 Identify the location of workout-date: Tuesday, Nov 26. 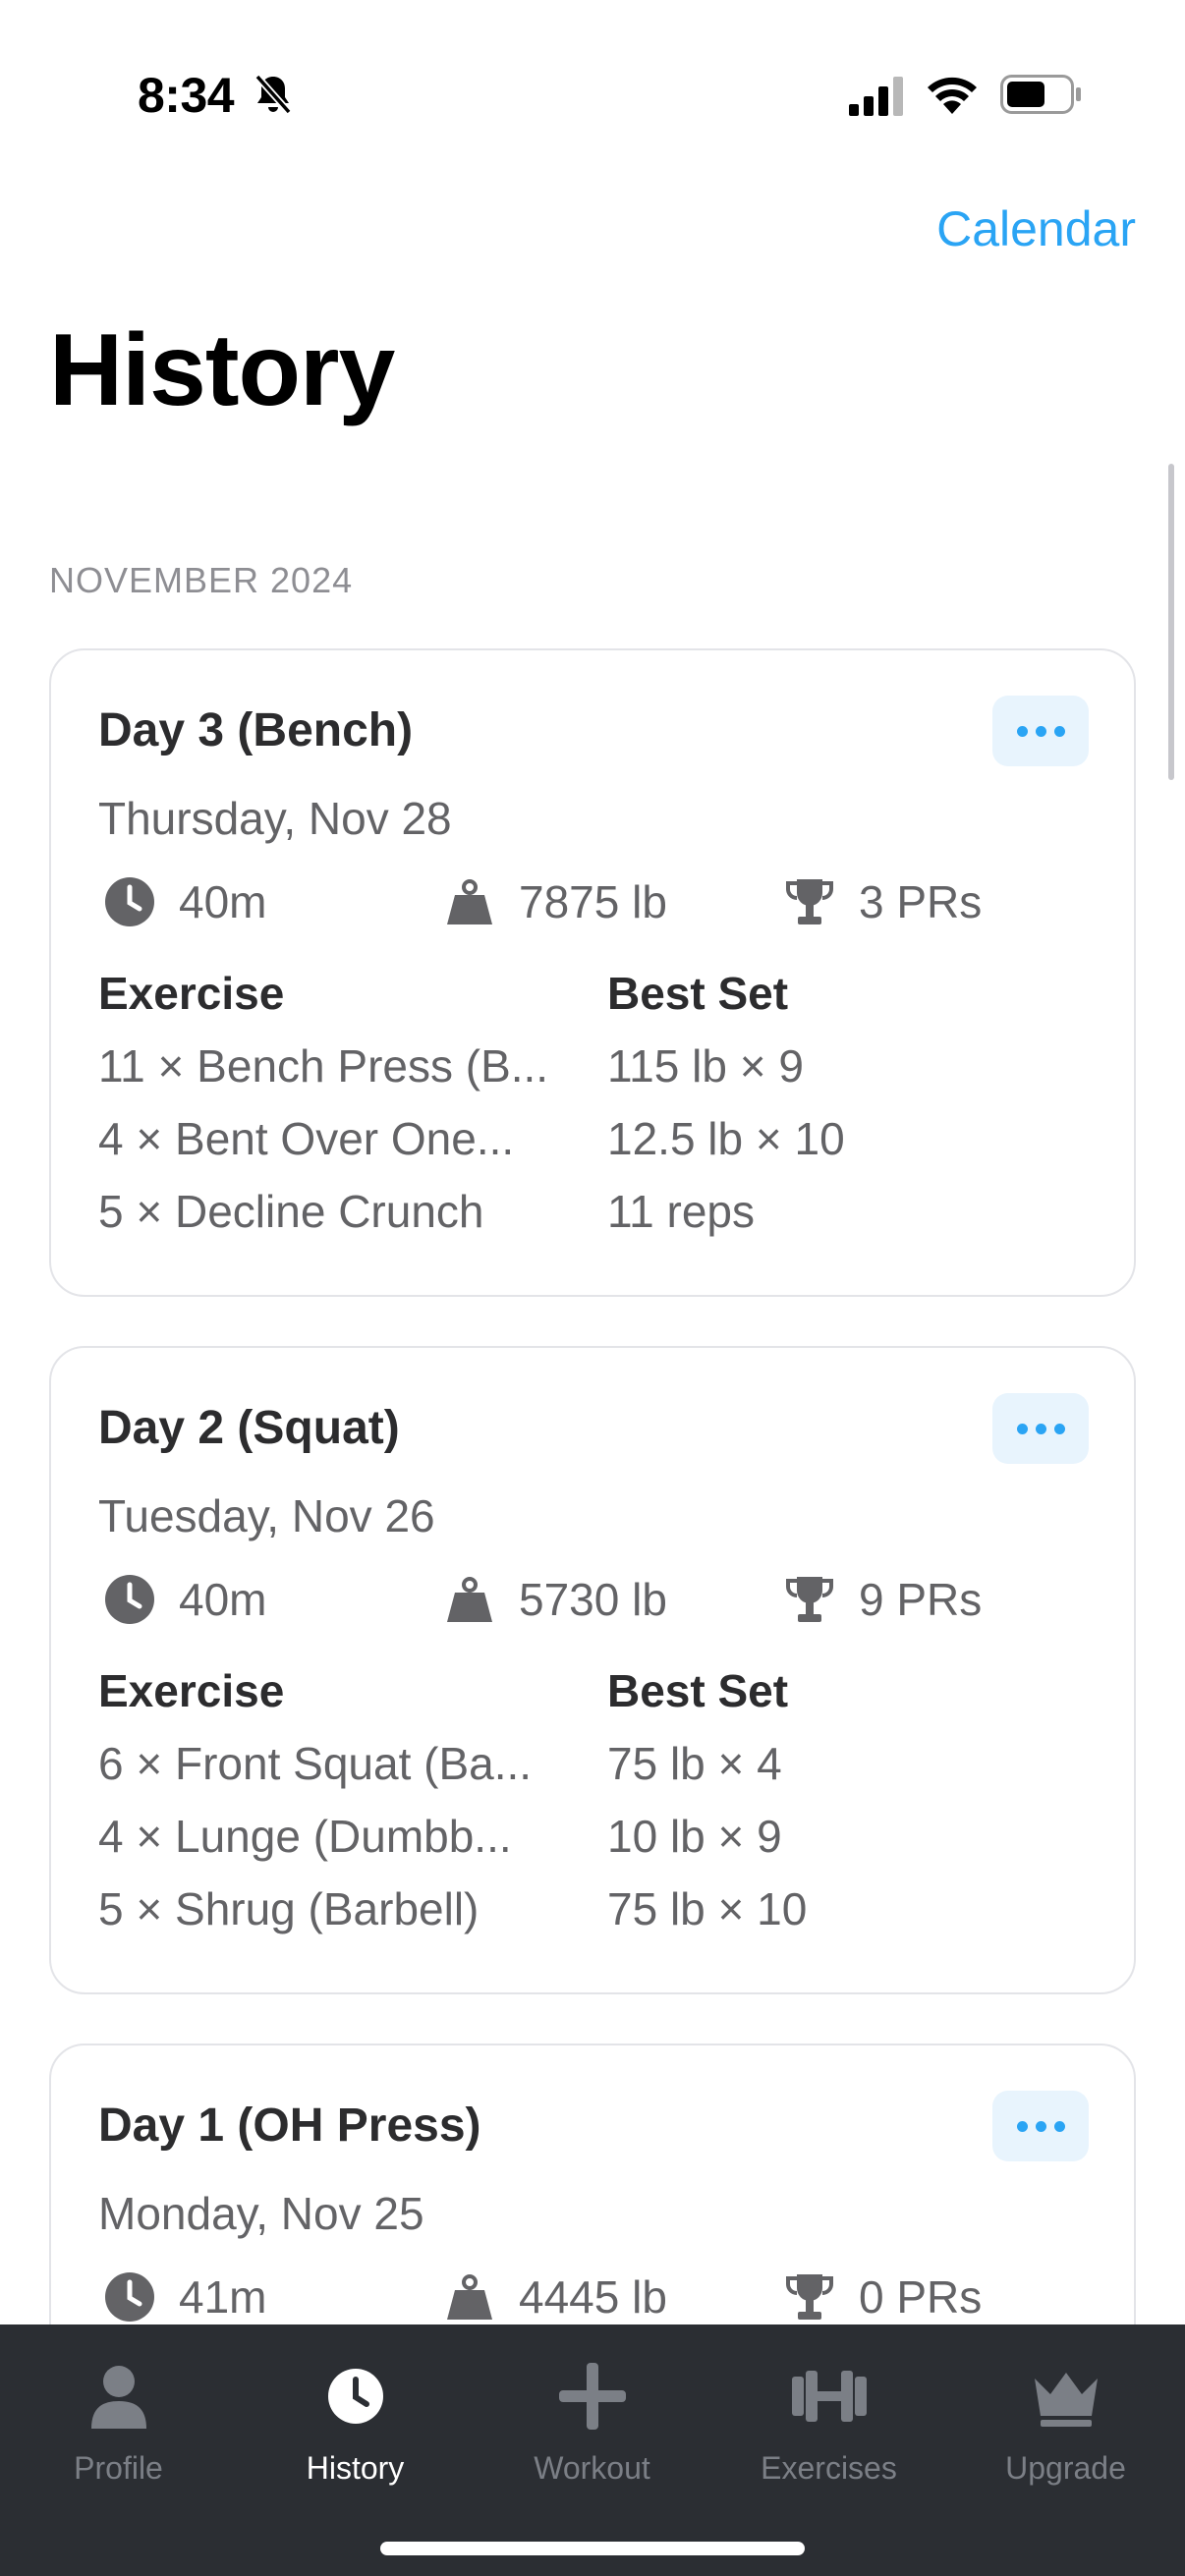
(266, 1515).